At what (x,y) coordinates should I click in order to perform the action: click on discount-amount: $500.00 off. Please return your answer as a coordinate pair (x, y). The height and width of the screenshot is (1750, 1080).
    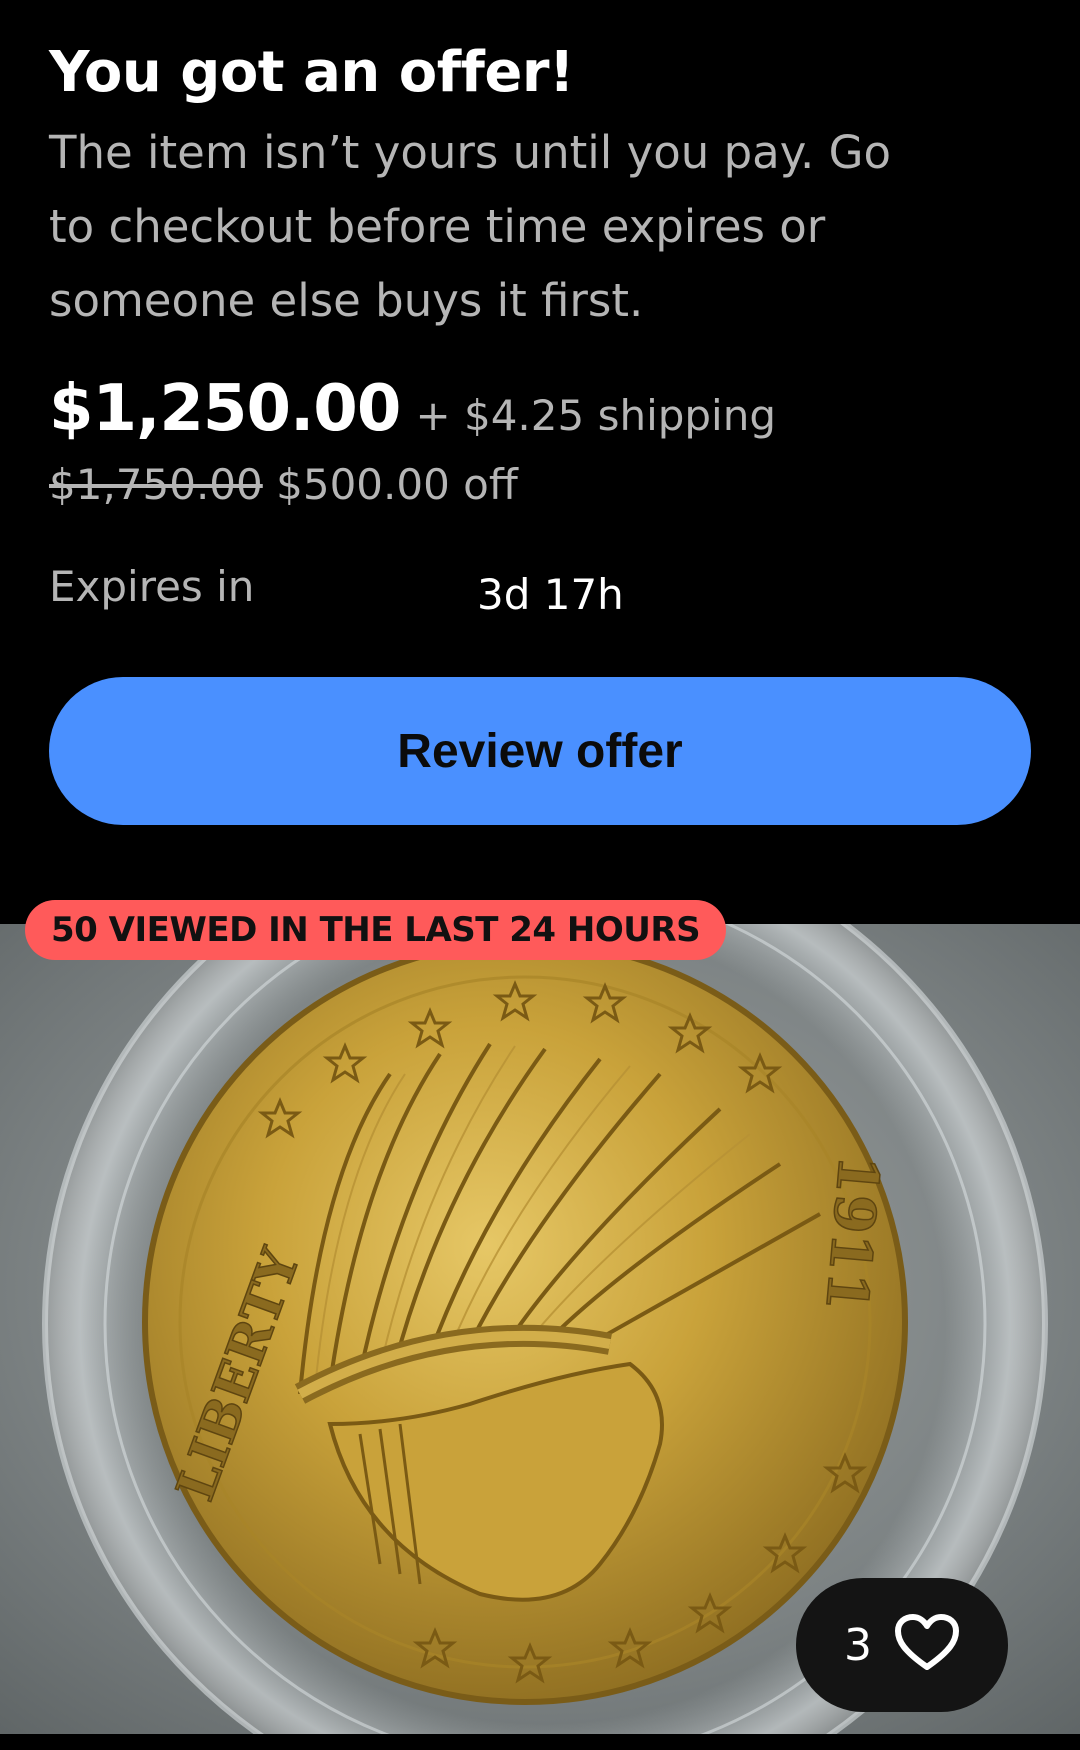
    Looking at the image, I should click on (397, 484).